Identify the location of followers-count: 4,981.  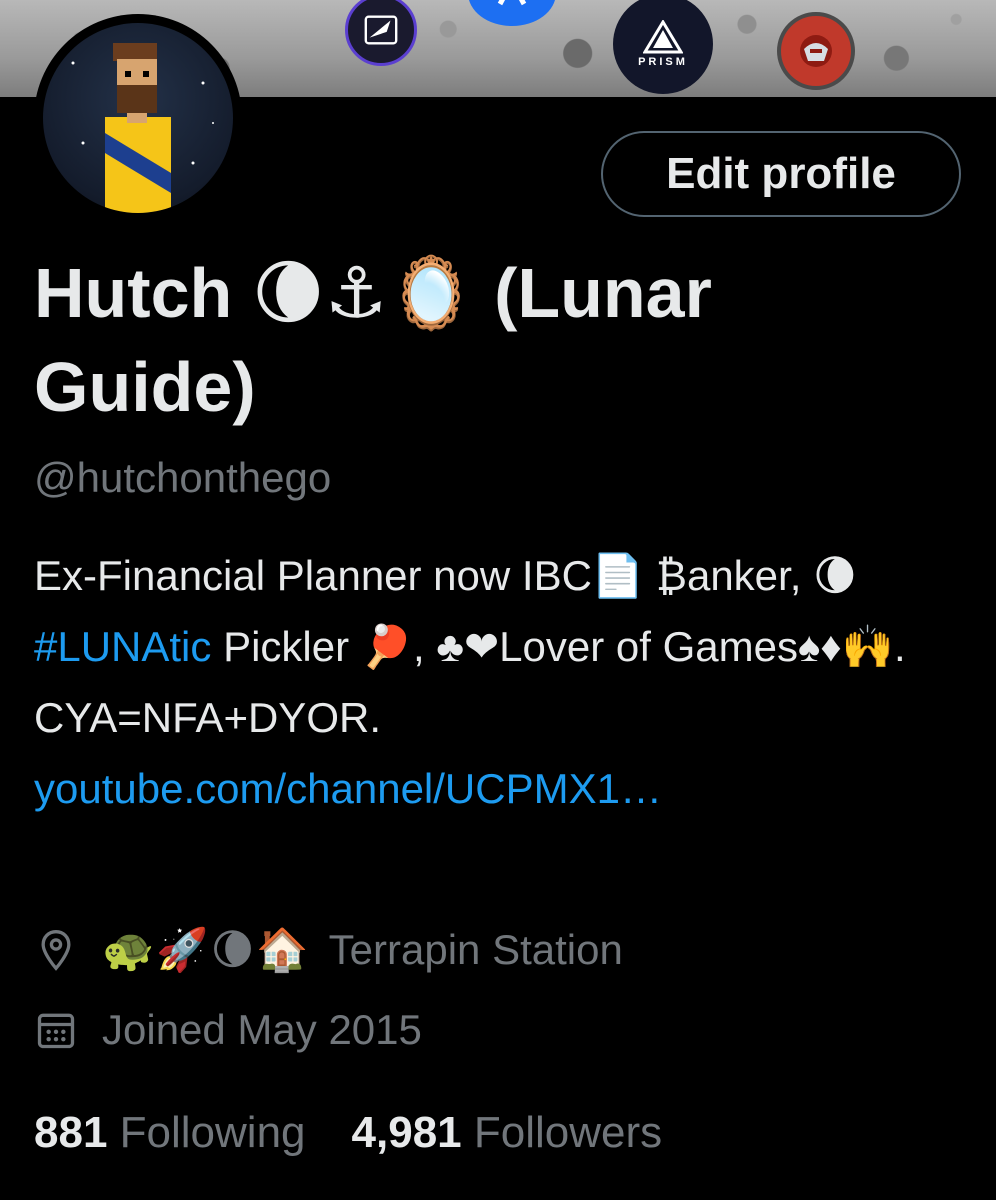
(406, 1132).